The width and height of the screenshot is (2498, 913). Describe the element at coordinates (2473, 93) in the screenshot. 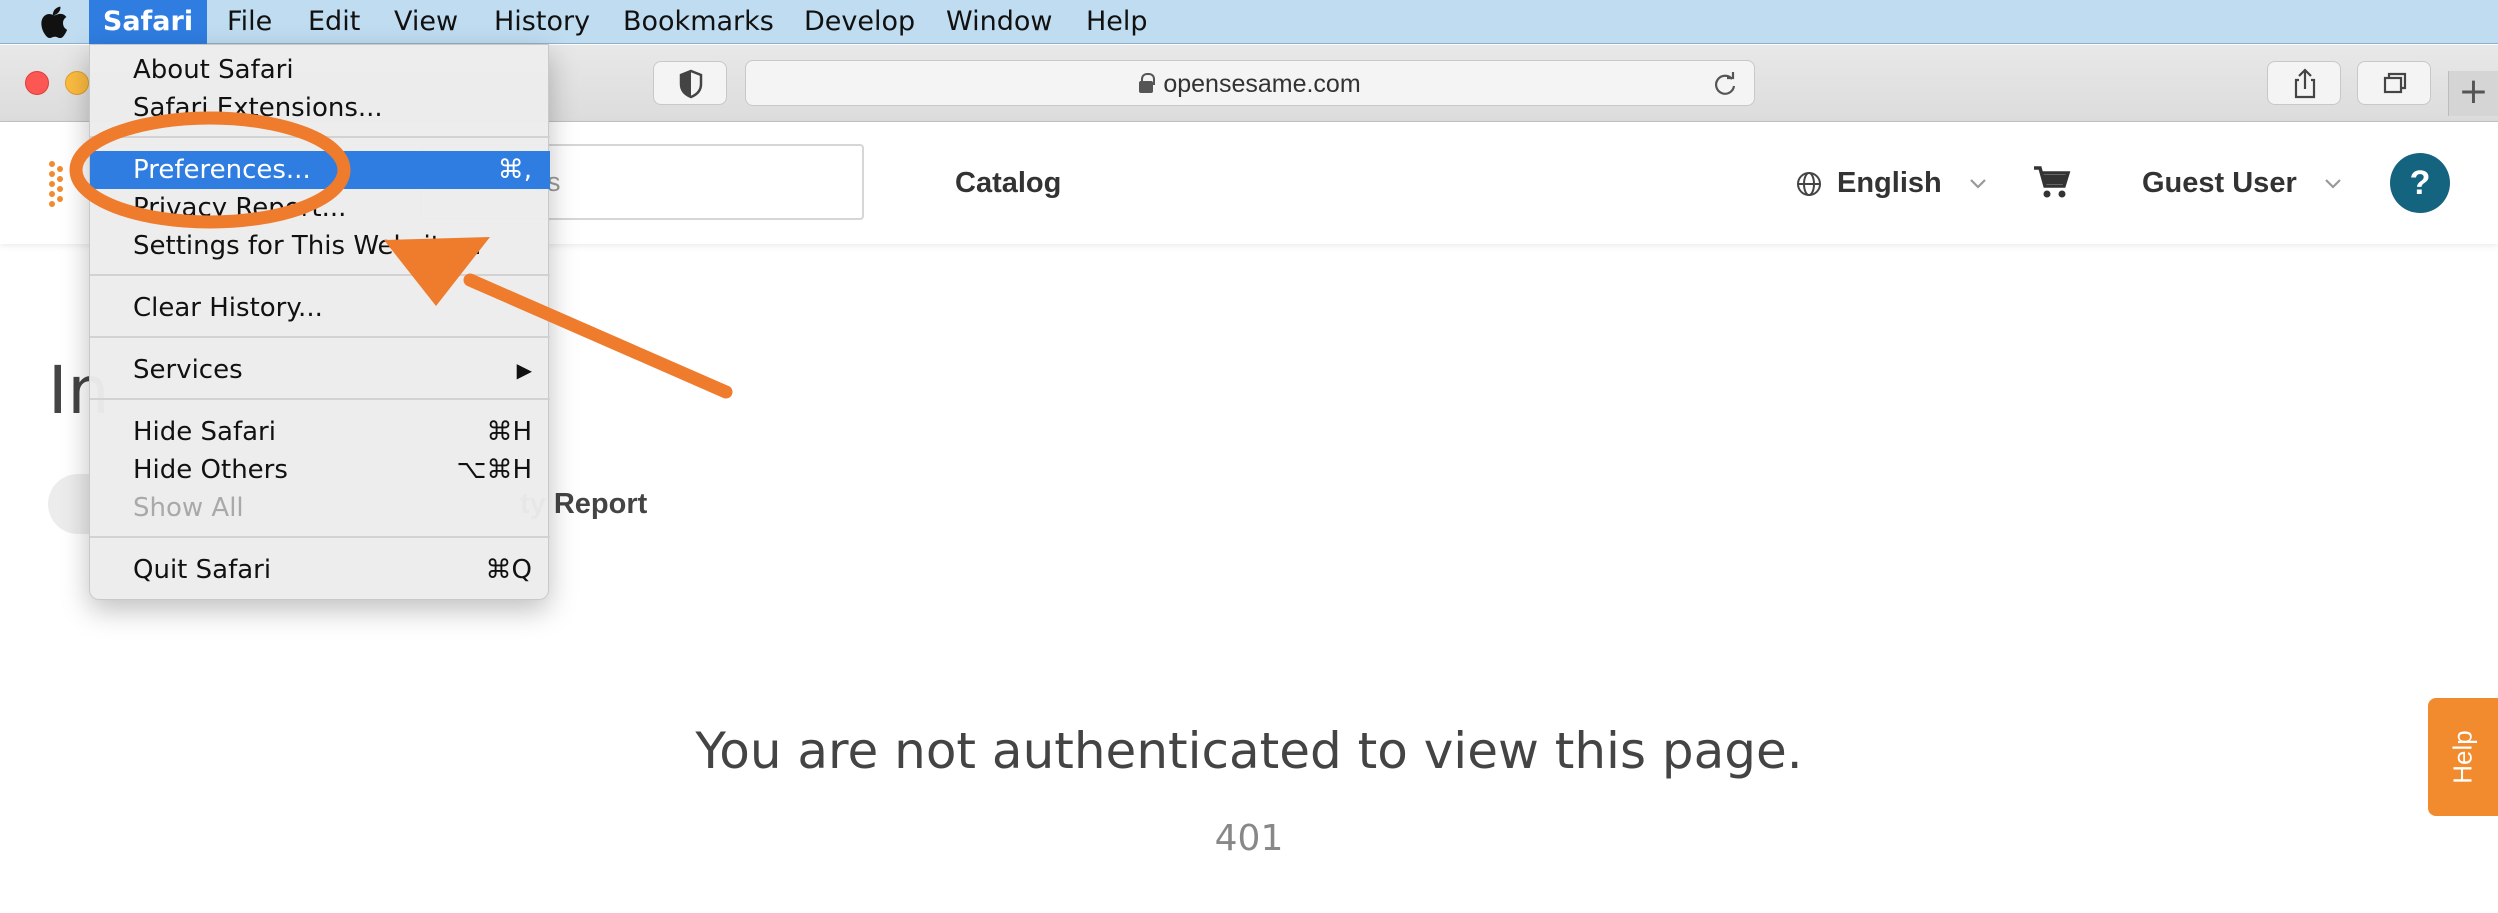

I see `new-tab-button: +` at that location.